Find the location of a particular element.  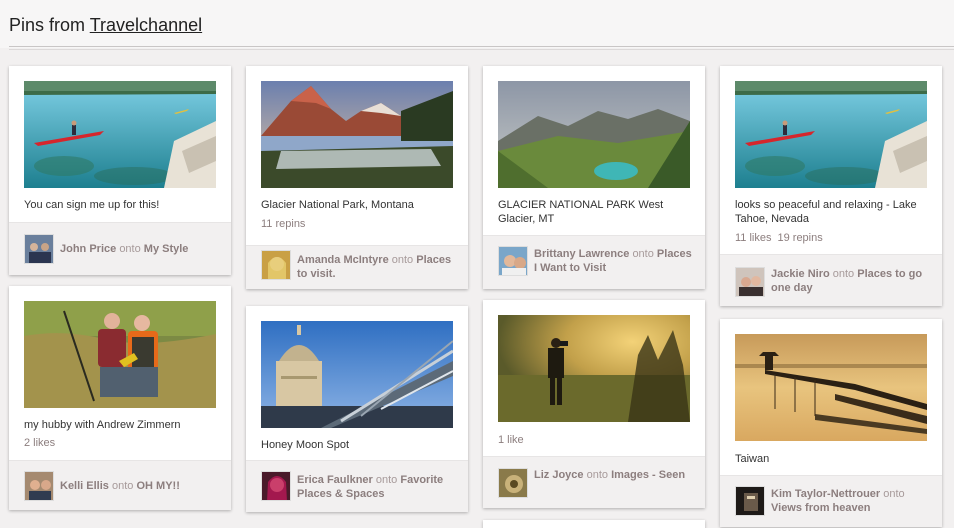

pin-card is located at coordinates (594, 524).